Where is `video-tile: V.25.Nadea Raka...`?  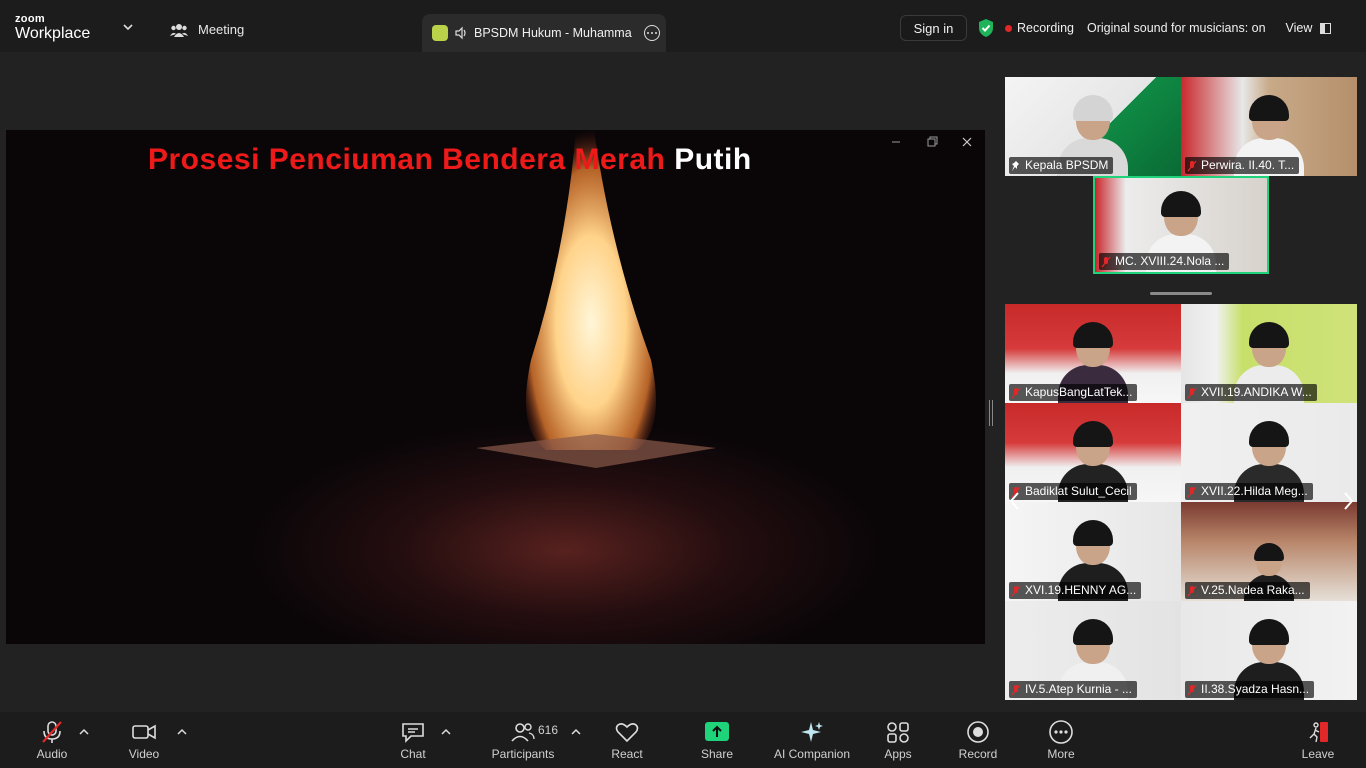 video-tile: V.25.Nadea Raka... is located at coordinates (1269, 551).